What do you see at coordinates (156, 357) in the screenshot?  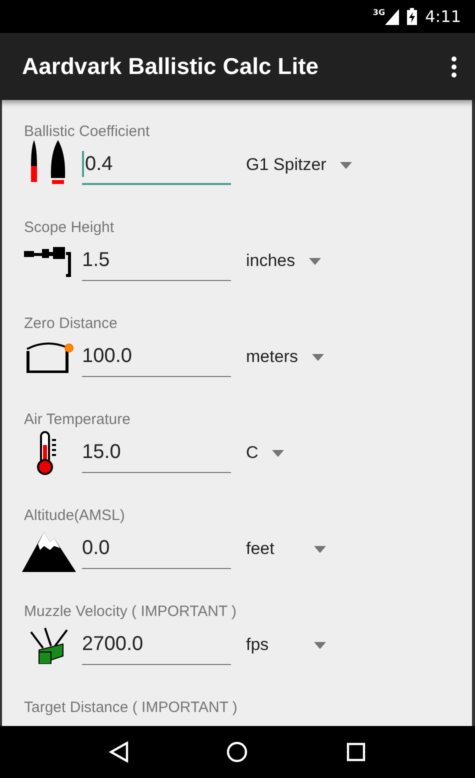 I see `input-field: 100.0` at bounding box center [156, 357].